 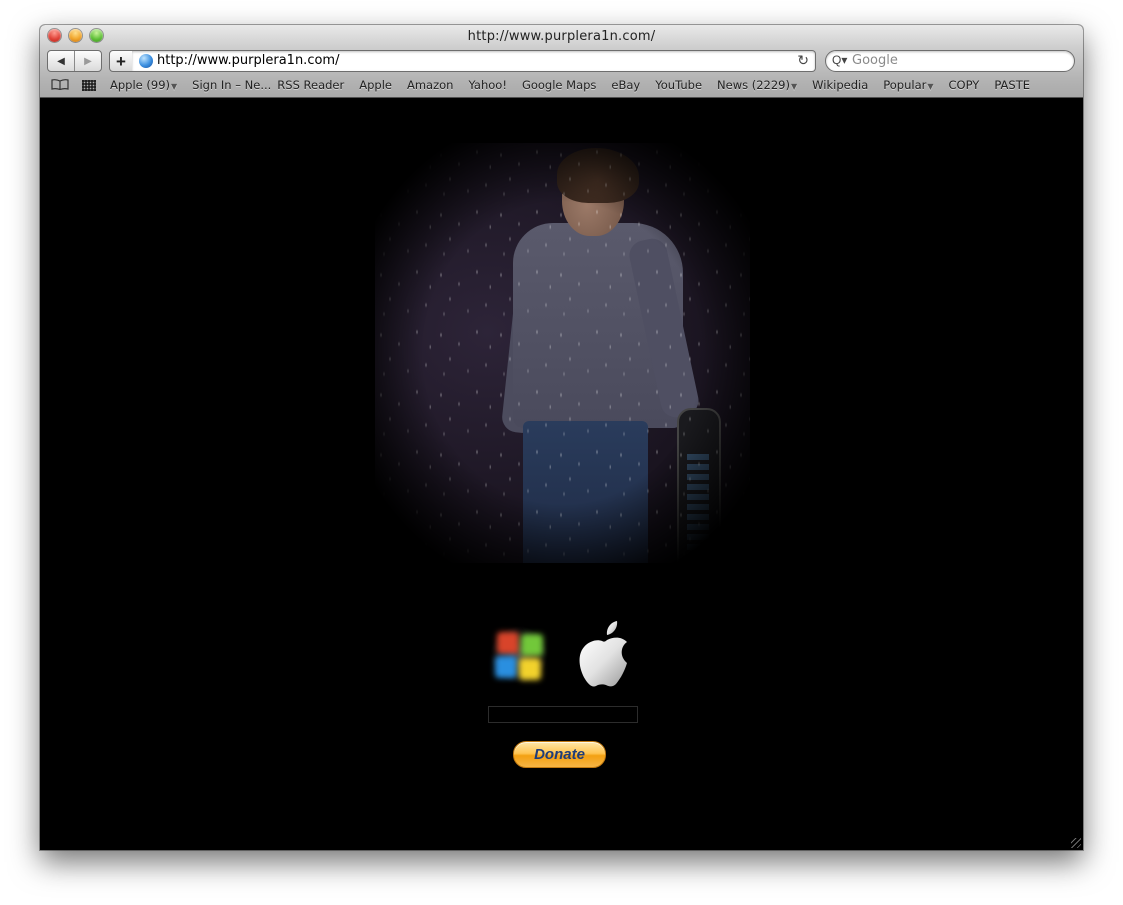 I want to click on bookmark-amazon: Amazon, so click(x=430, y=85).